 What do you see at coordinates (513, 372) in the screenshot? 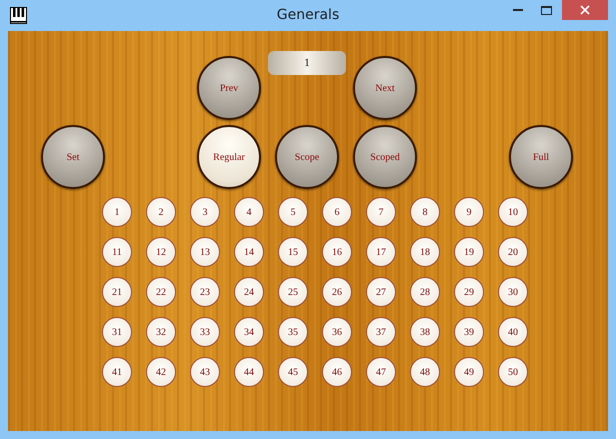
I see `general-button: 50` at bounding box center [513, 372].